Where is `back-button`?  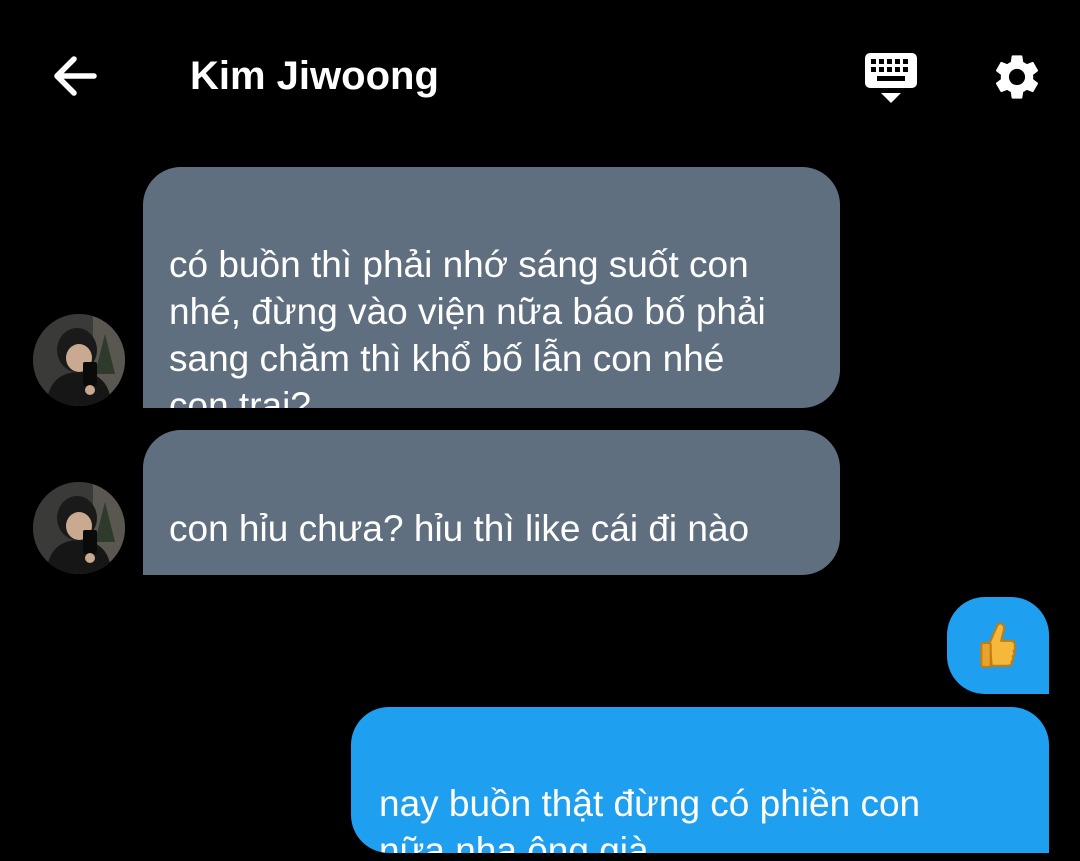
back-button is located at coordinates (74, 76).